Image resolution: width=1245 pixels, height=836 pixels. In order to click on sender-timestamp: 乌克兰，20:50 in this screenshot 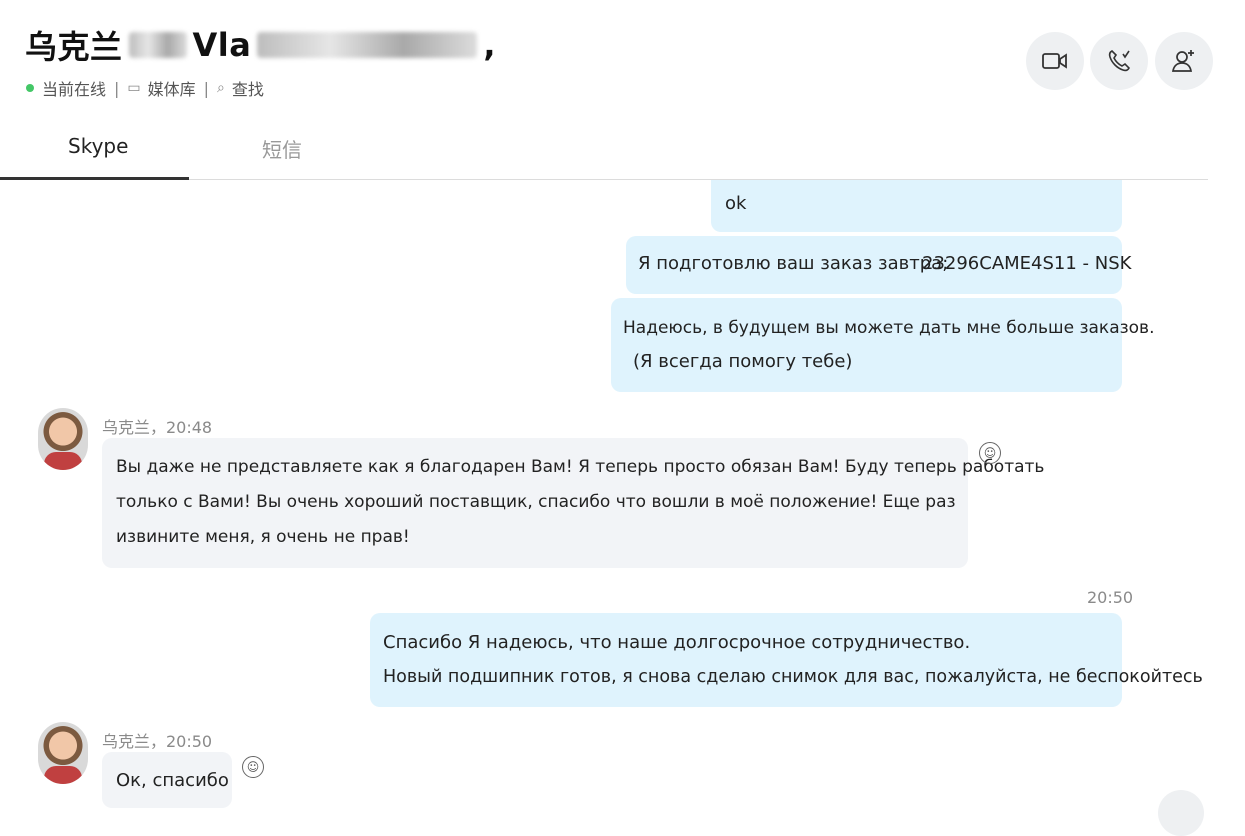, I will do `click(157, 741)`.